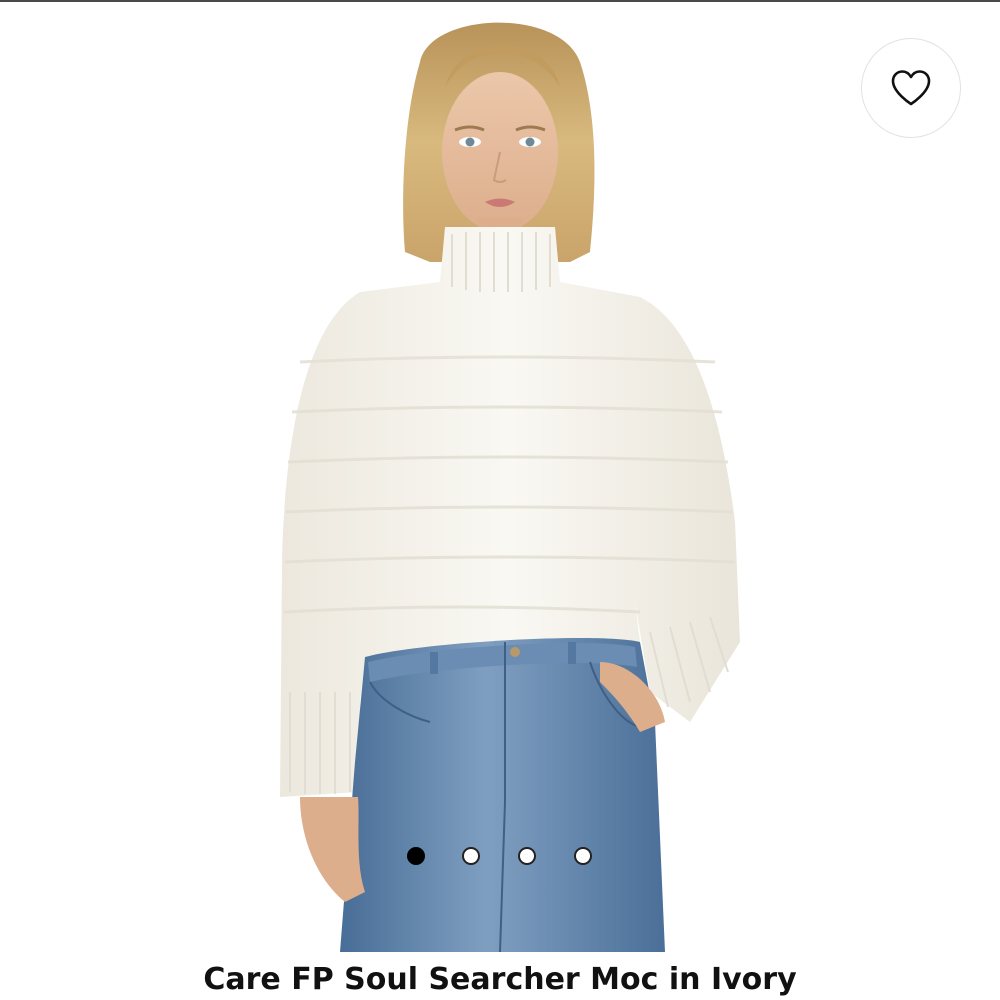  I want to click on heart-outline-icon, so click(911, 88).